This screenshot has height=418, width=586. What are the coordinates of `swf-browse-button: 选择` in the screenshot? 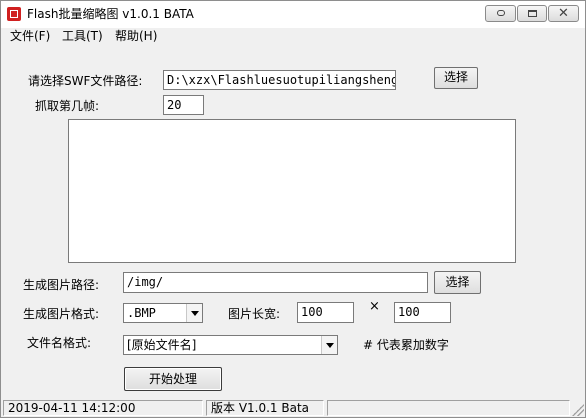 It's located at (456, 78).